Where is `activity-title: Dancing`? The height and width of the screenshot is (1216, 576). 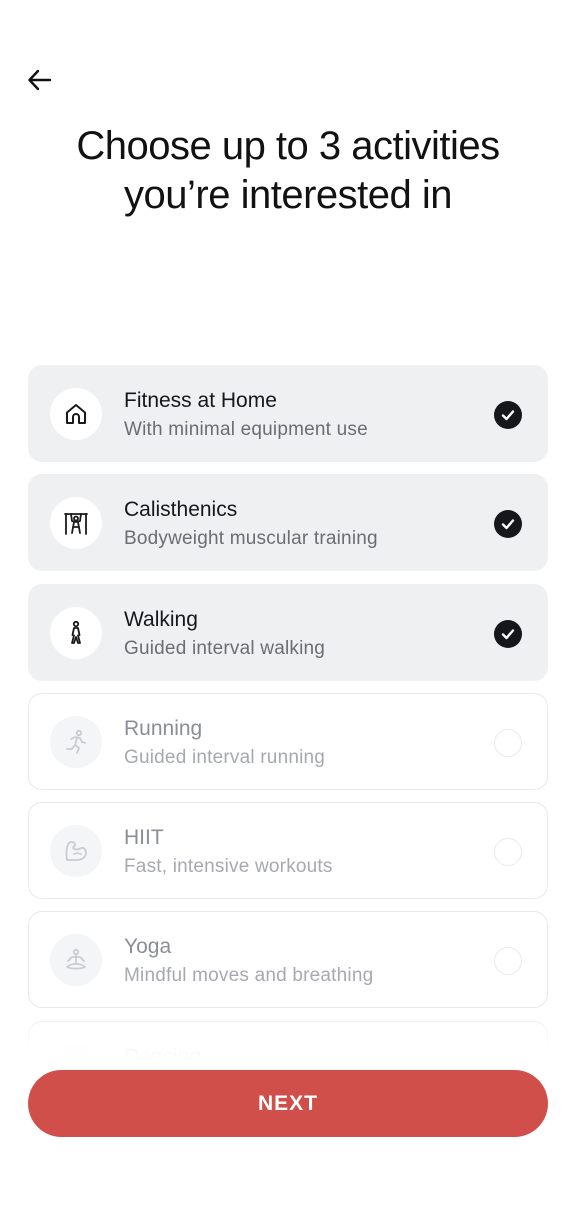
activity-title: Dancing is located at coordinates (163, 1053).